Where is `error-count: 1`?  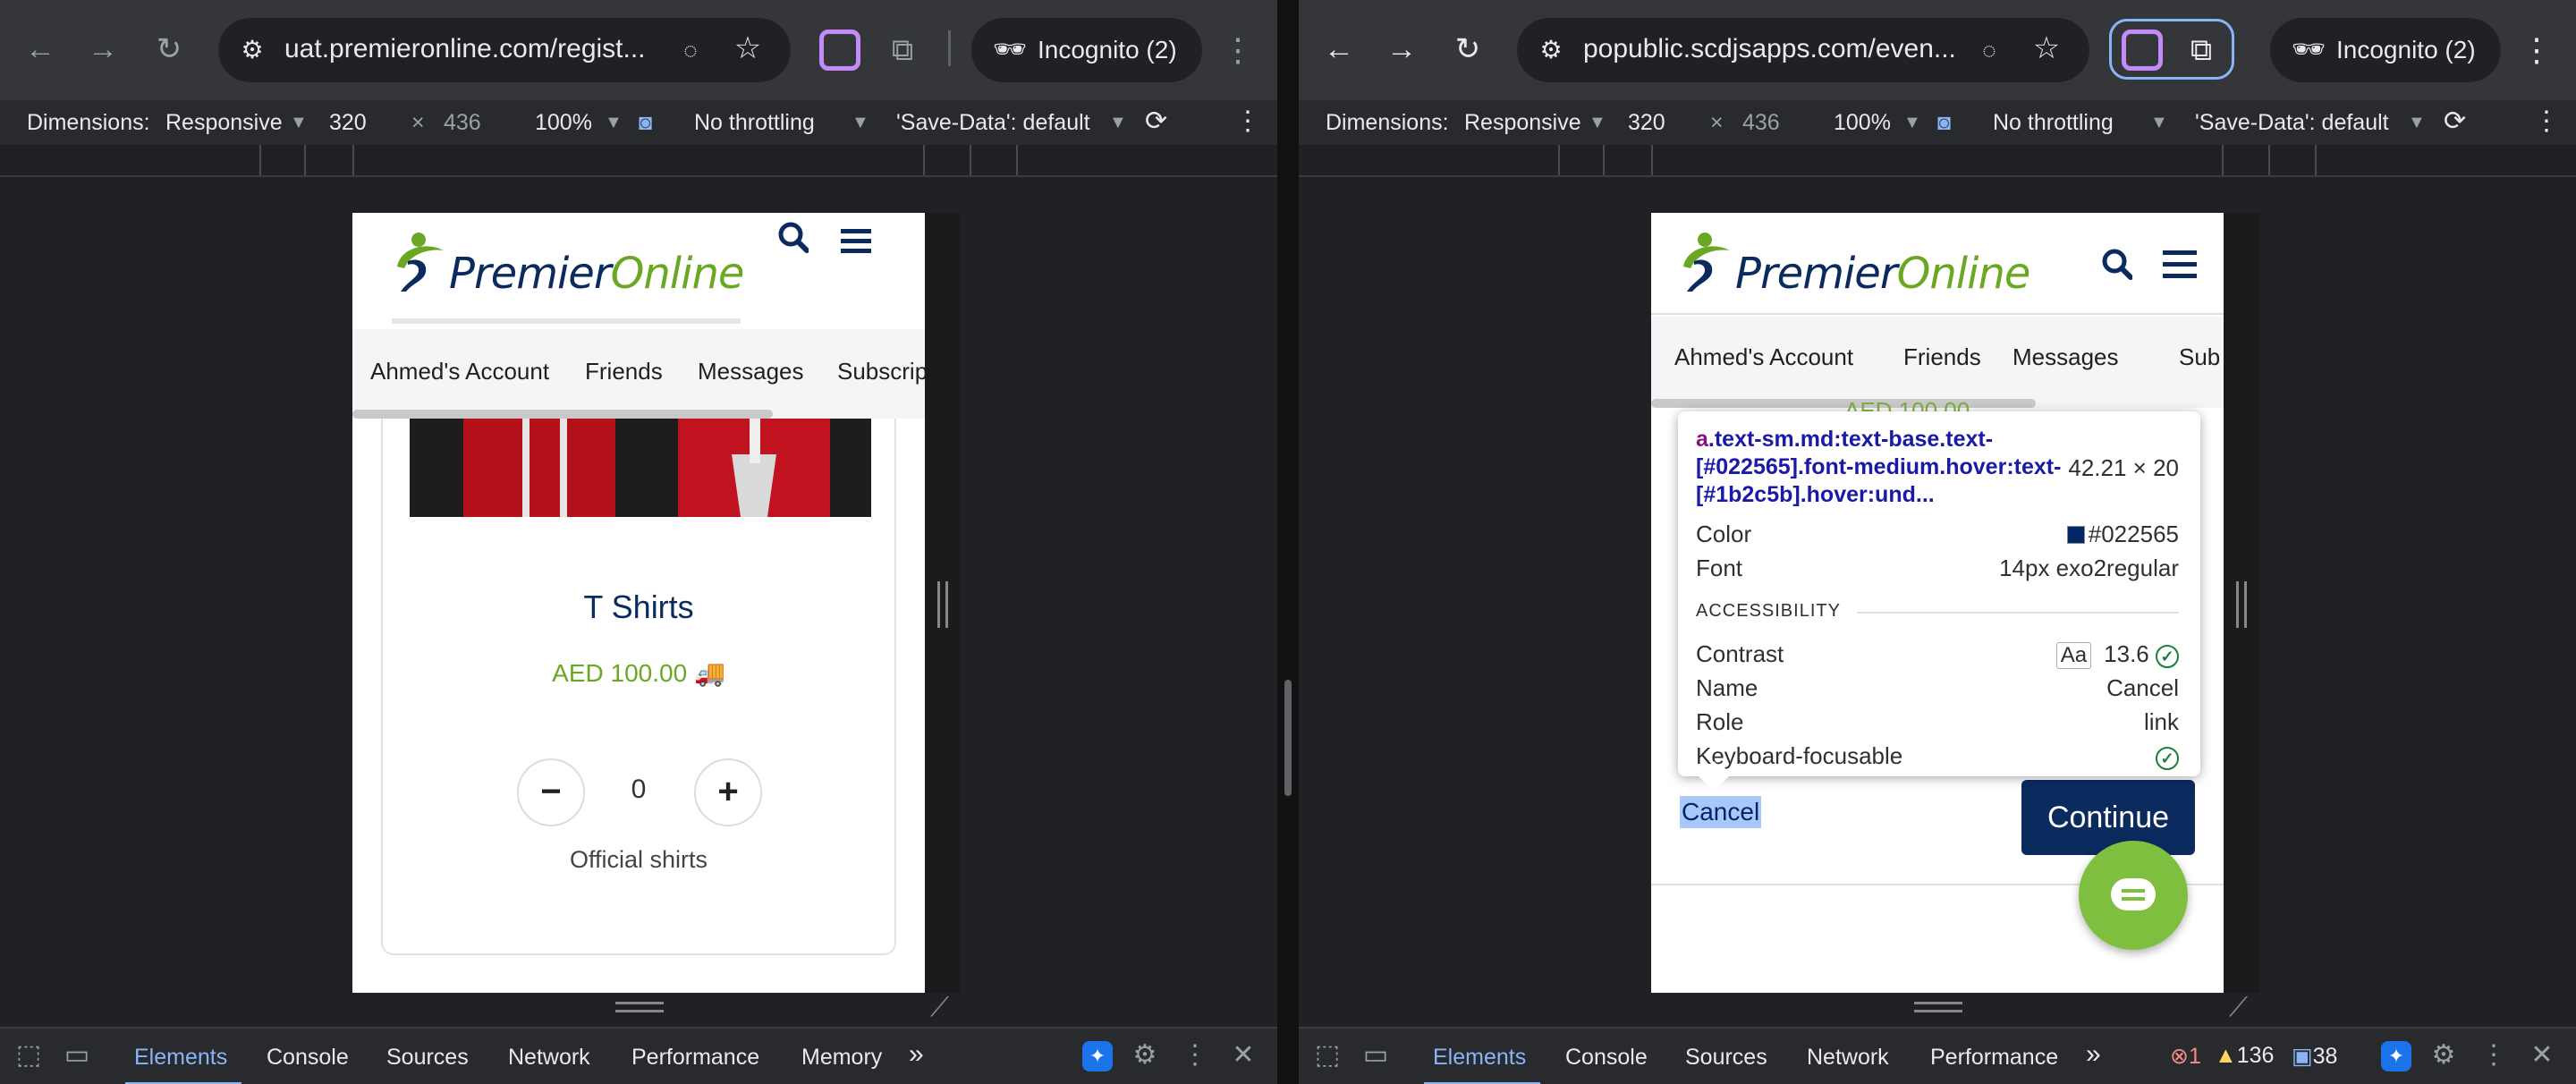
error-count: 1 is located at coordinates (2194, 1056).